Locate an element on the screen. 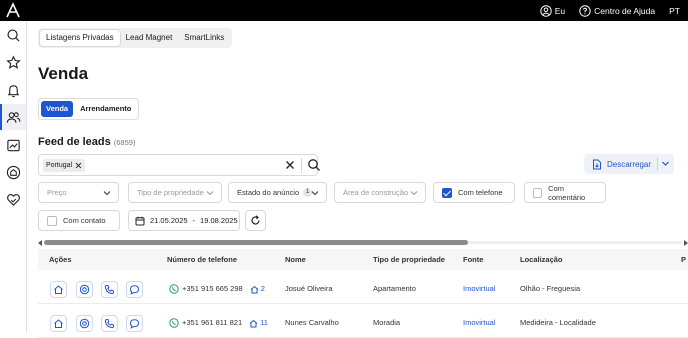  listings-count: 2 is located at coordinates (257, 289).